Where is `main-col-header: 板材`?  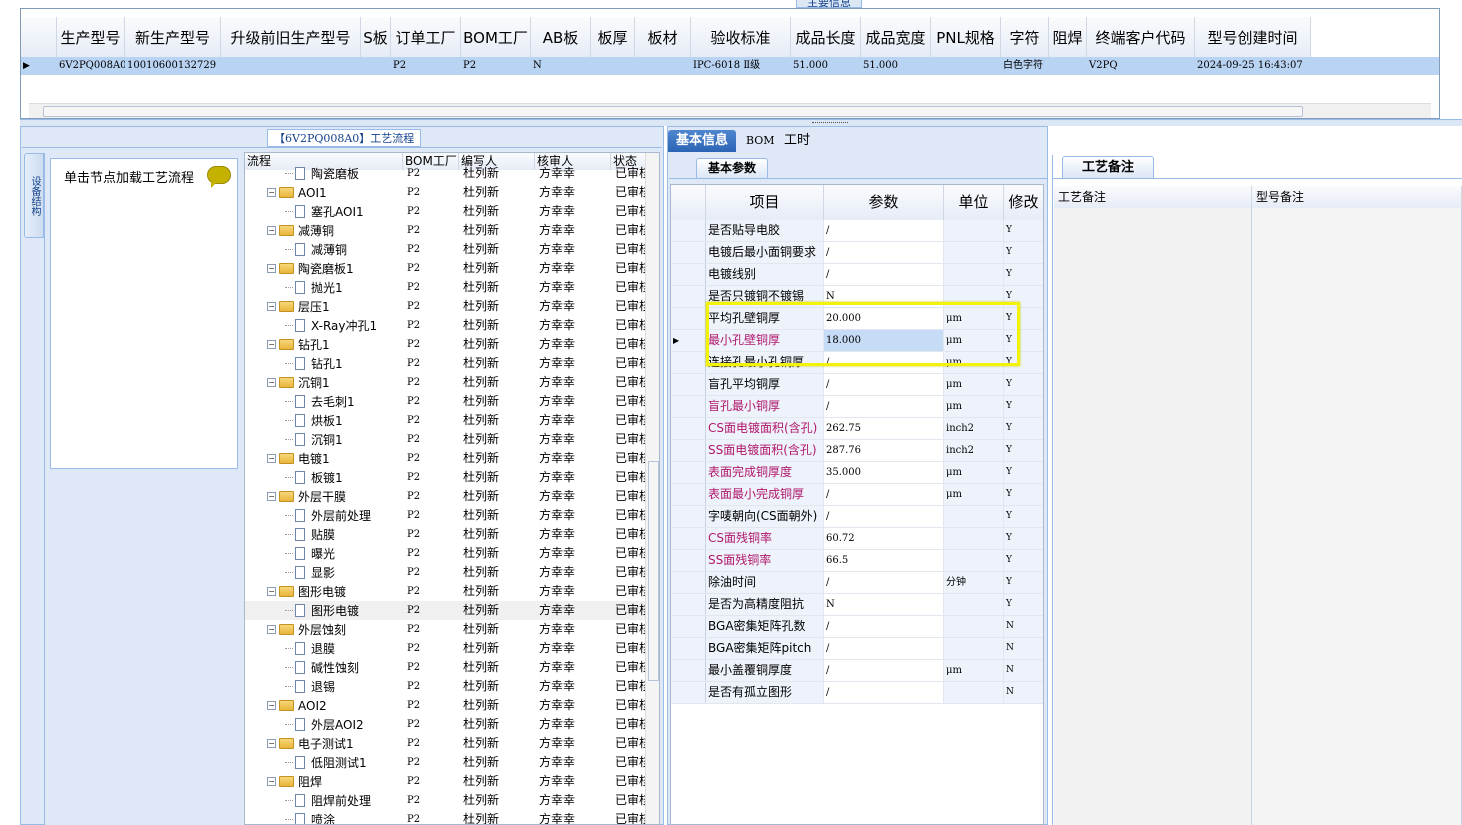 main-col-header: 板材 is located at coordinates (663, 37).